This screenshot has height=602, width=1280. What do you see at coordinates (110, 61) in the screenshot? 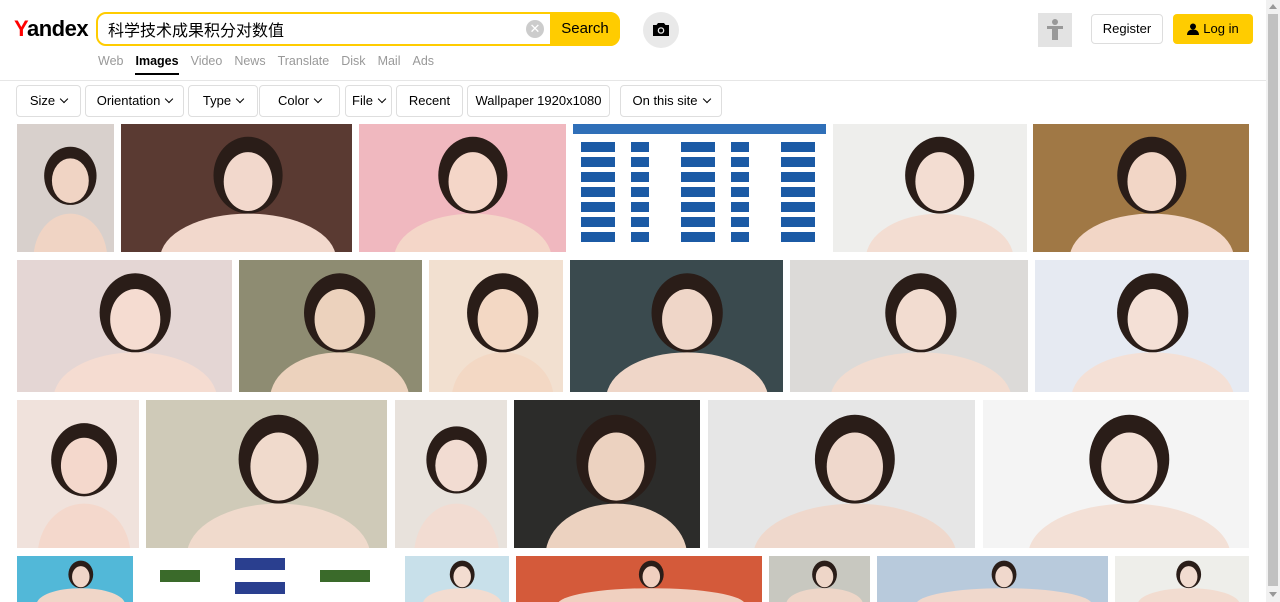
I see `nav-web: Web` at bounding box center [110, 61].